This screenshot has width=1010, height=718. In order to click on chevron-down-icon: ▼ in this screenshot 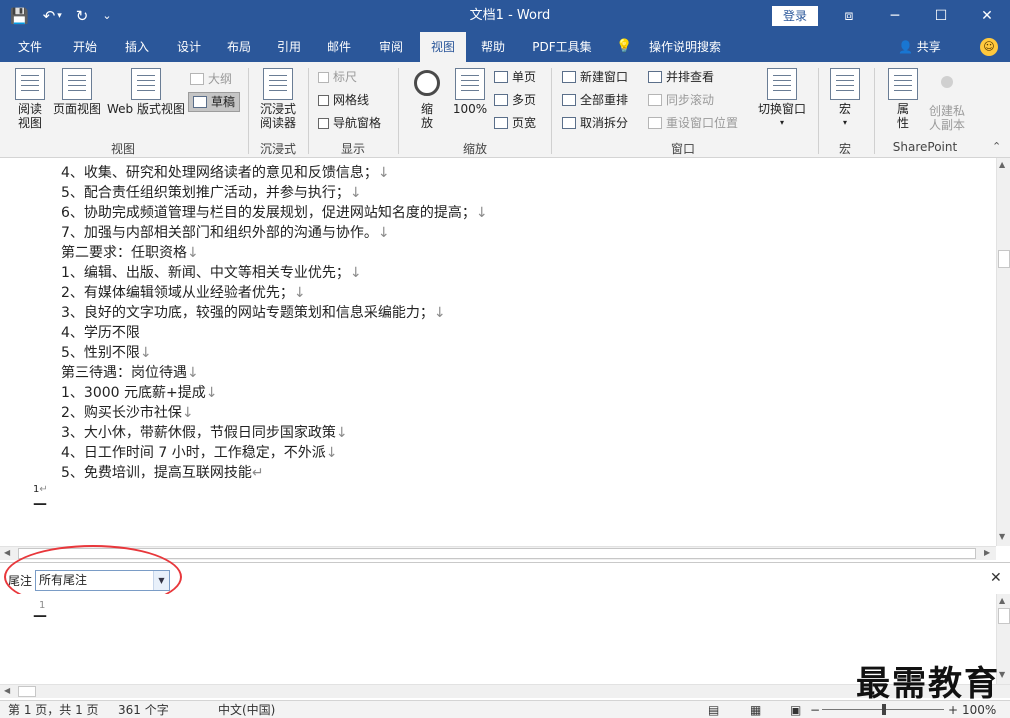, I will do `click(161, 580)`.